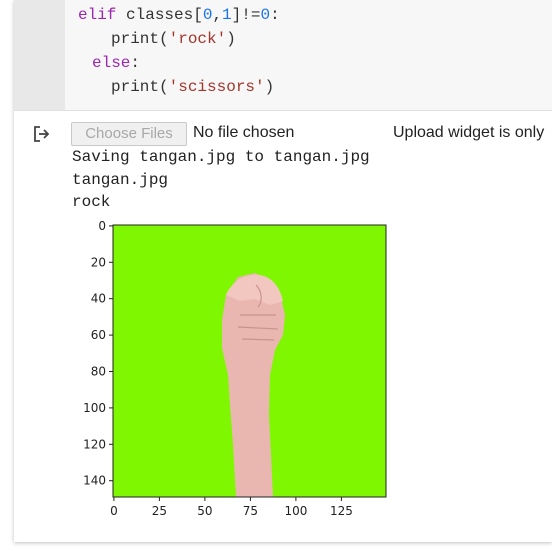 The image size is (552, 552). I want to click on x-tick-label: 50, so click(204, 511).